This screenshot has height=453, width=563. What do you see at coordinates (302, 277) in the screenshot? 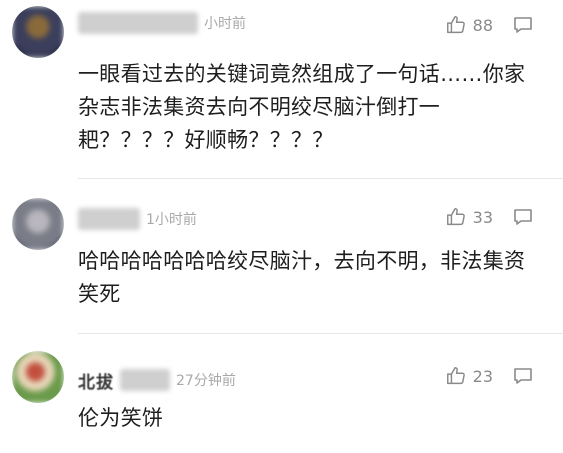
I see `comment-text: 哈哈哈哈哈哈哈绞尽脑汁，去向不明，非法集资笑死` at bounding box center [302, 277].